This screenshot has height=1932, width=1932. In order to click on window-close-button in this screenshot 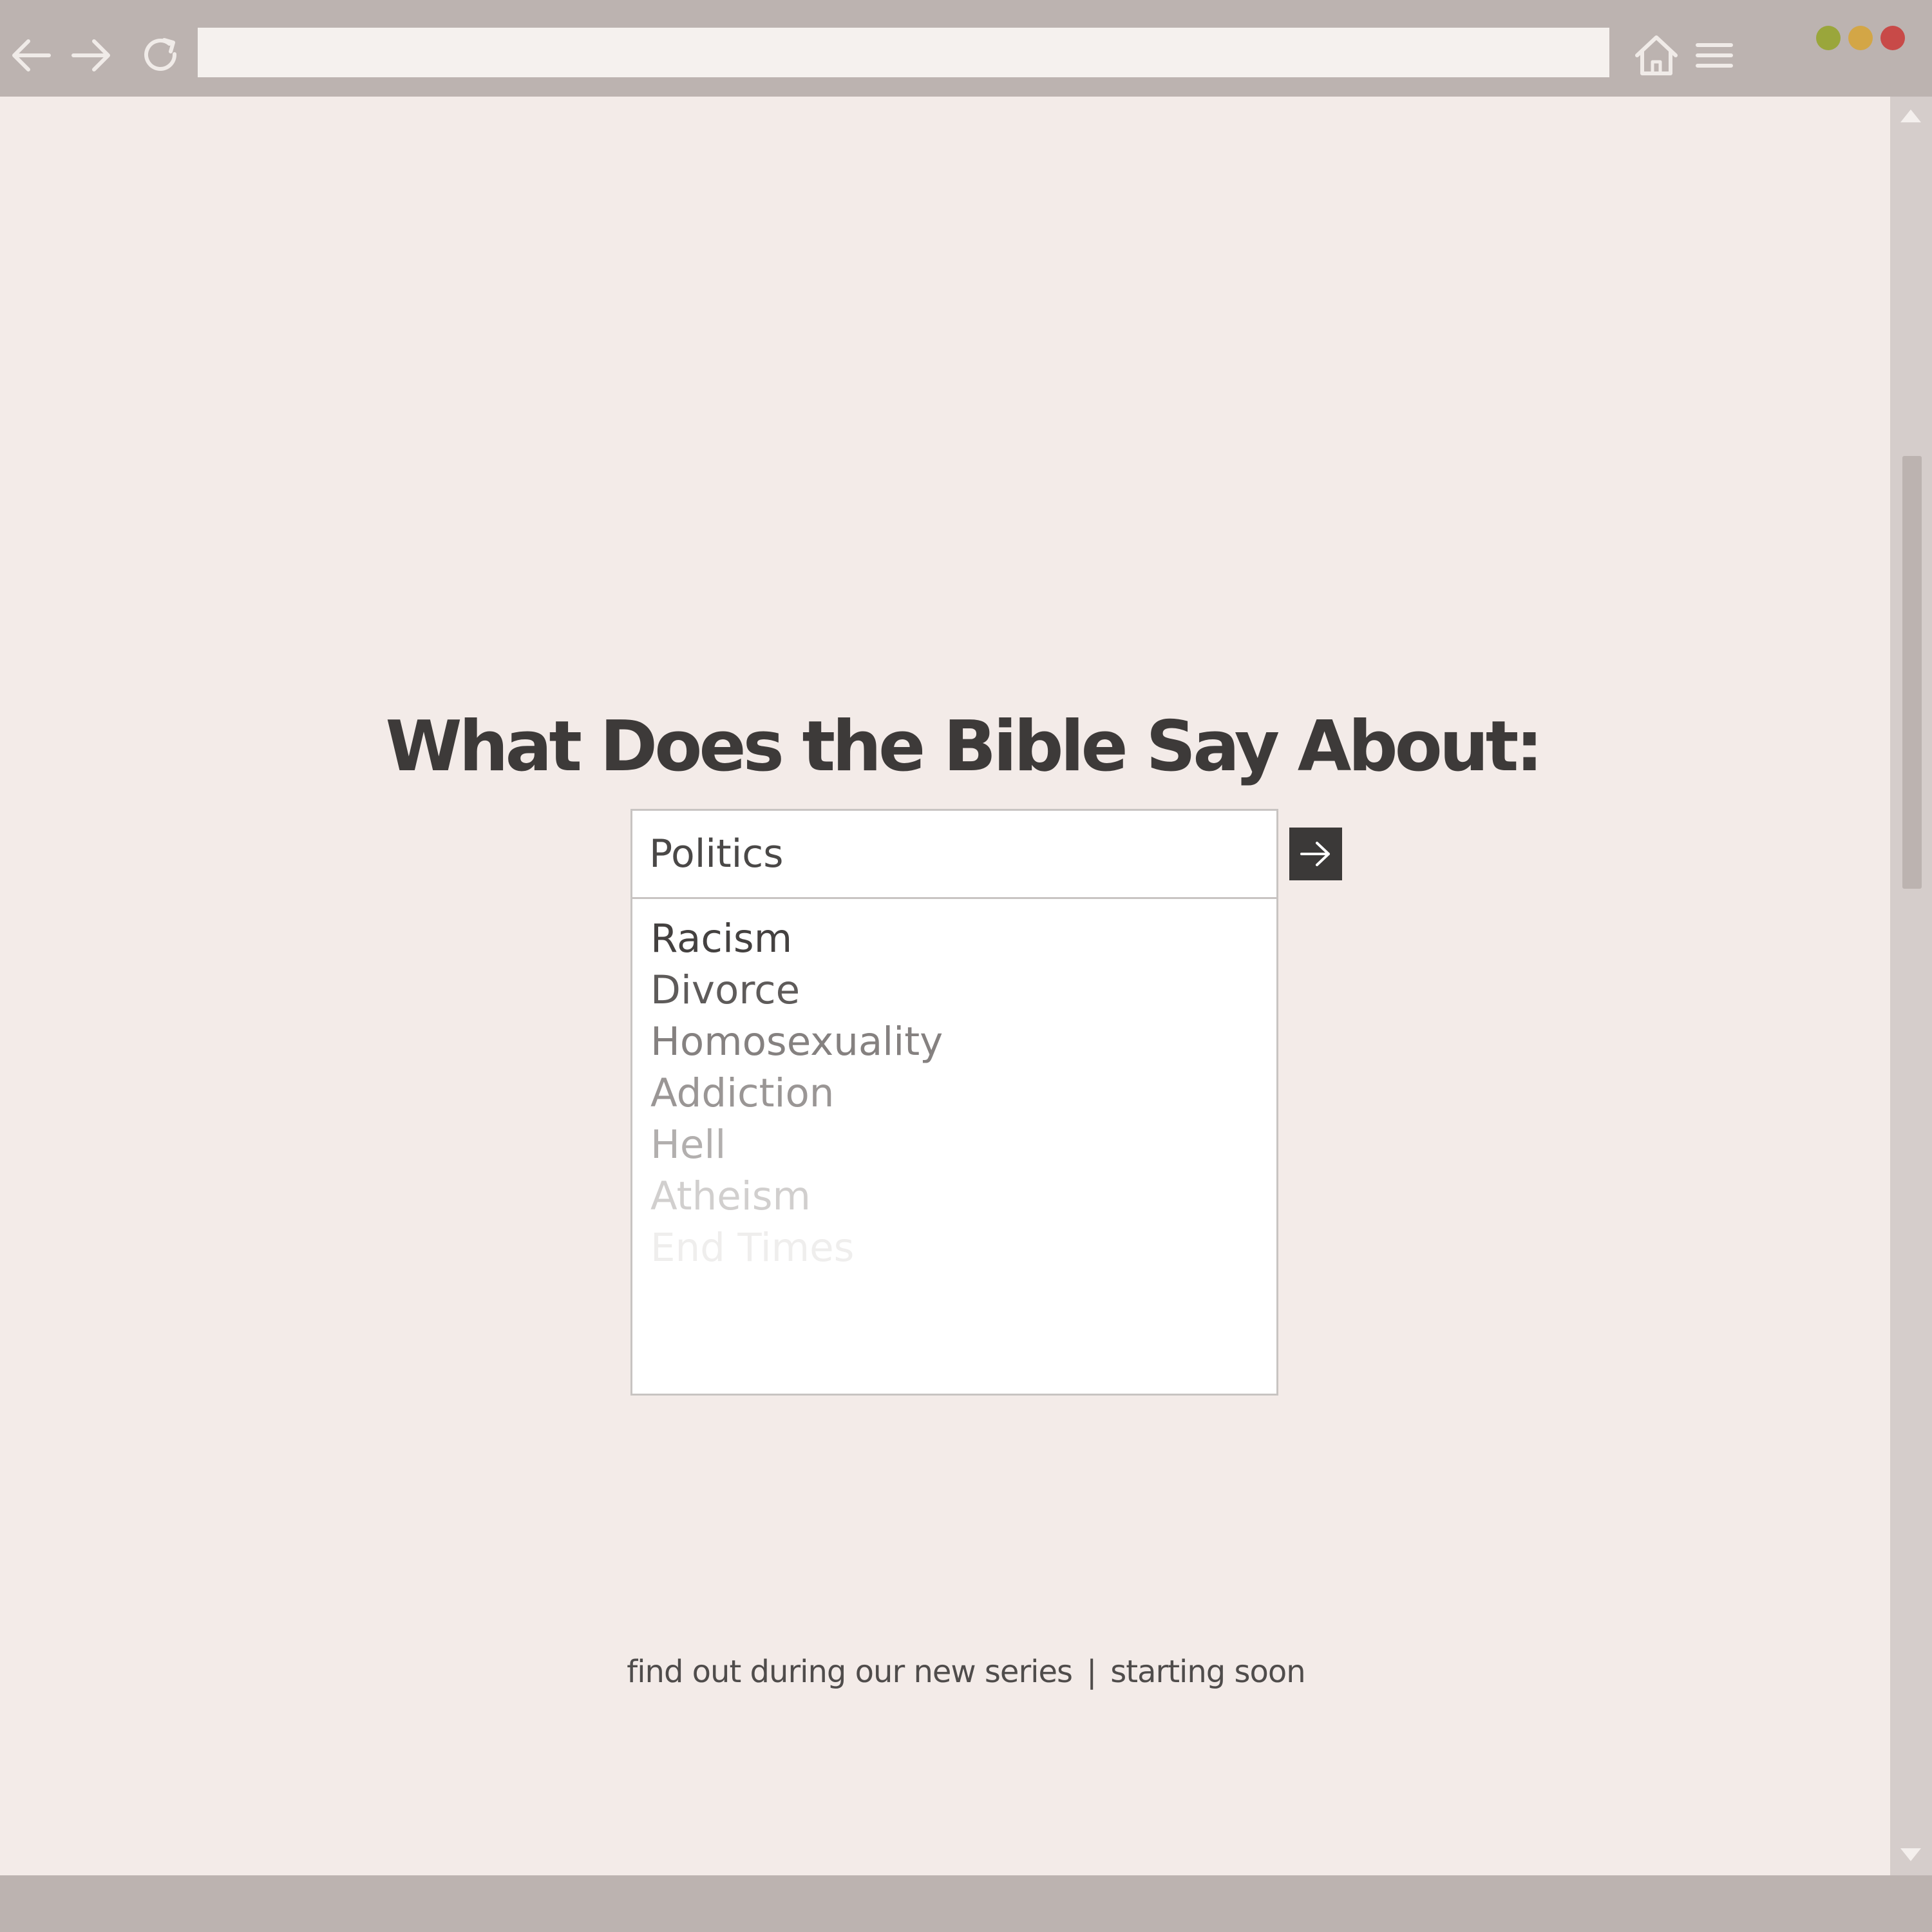, I will do `click(1892, 38)`.